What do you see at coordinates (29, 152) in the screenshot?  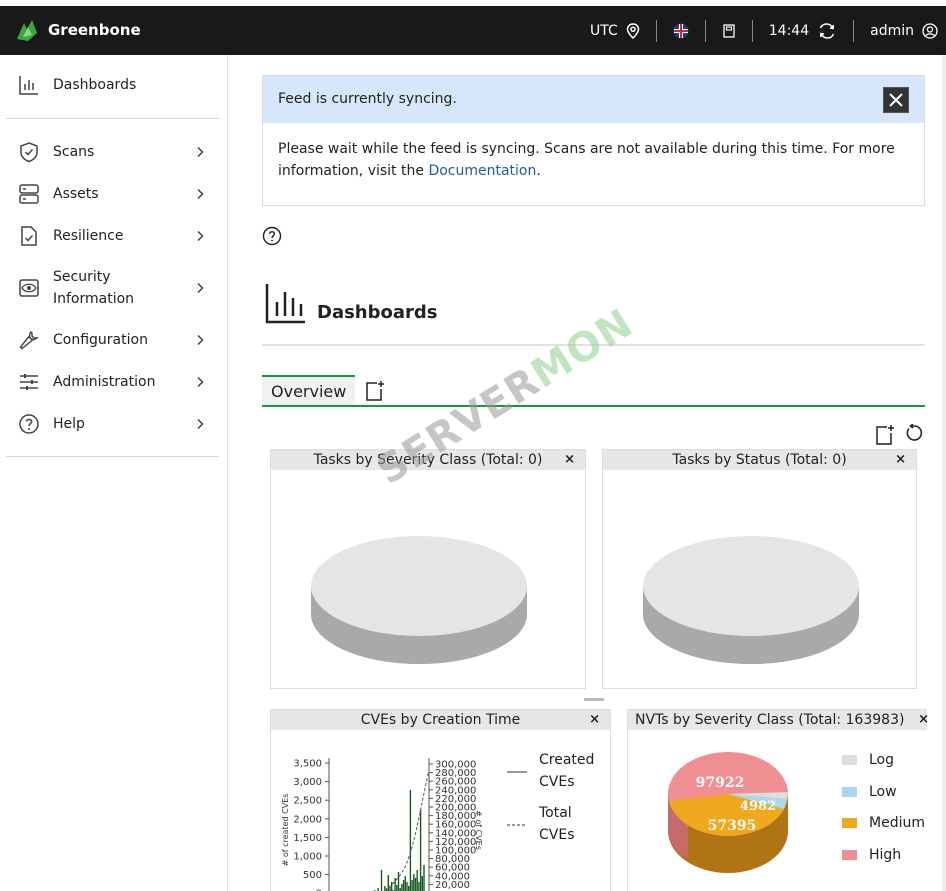 I see `shield-check-icon` at bounding box center [29, 152].